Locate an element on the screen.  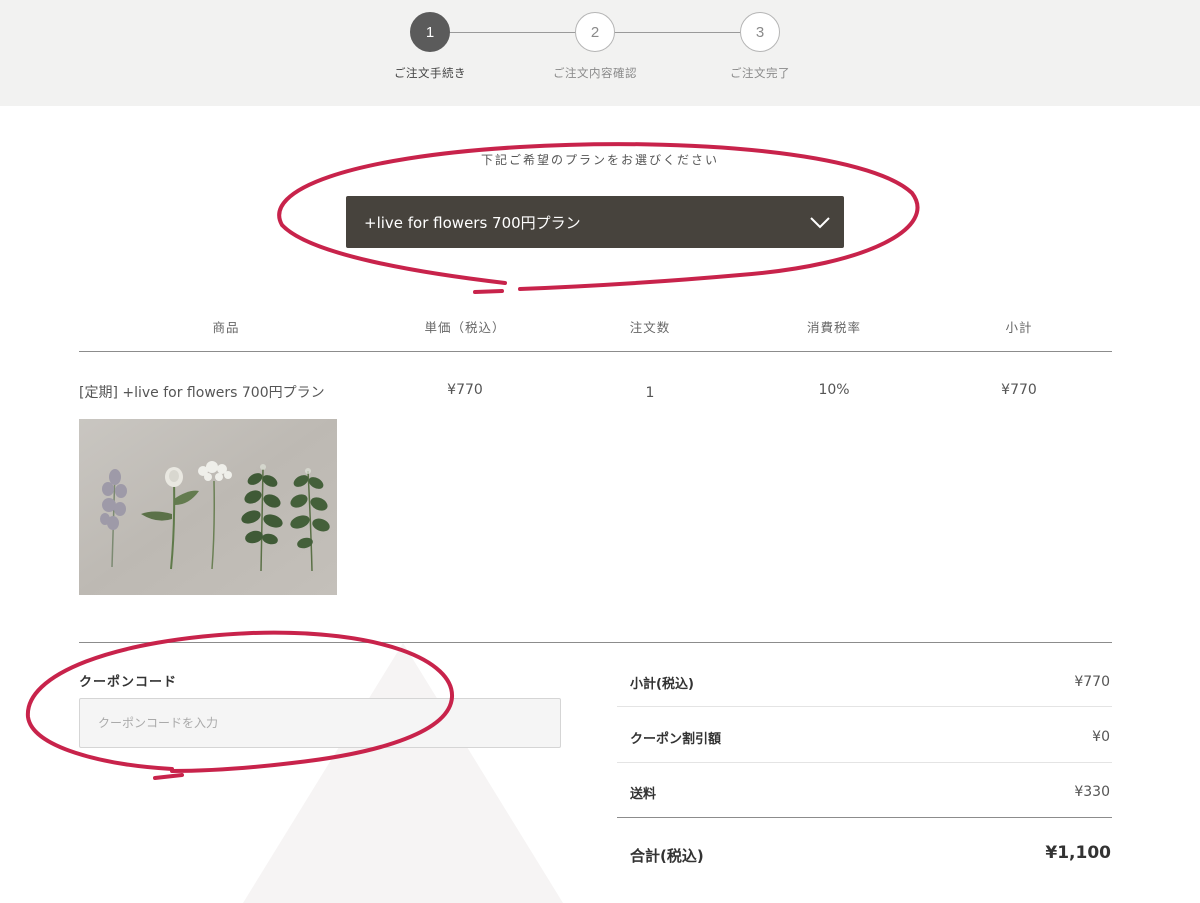
summary-total-value: ¥1,100 is located at coordinates (1078, 853).